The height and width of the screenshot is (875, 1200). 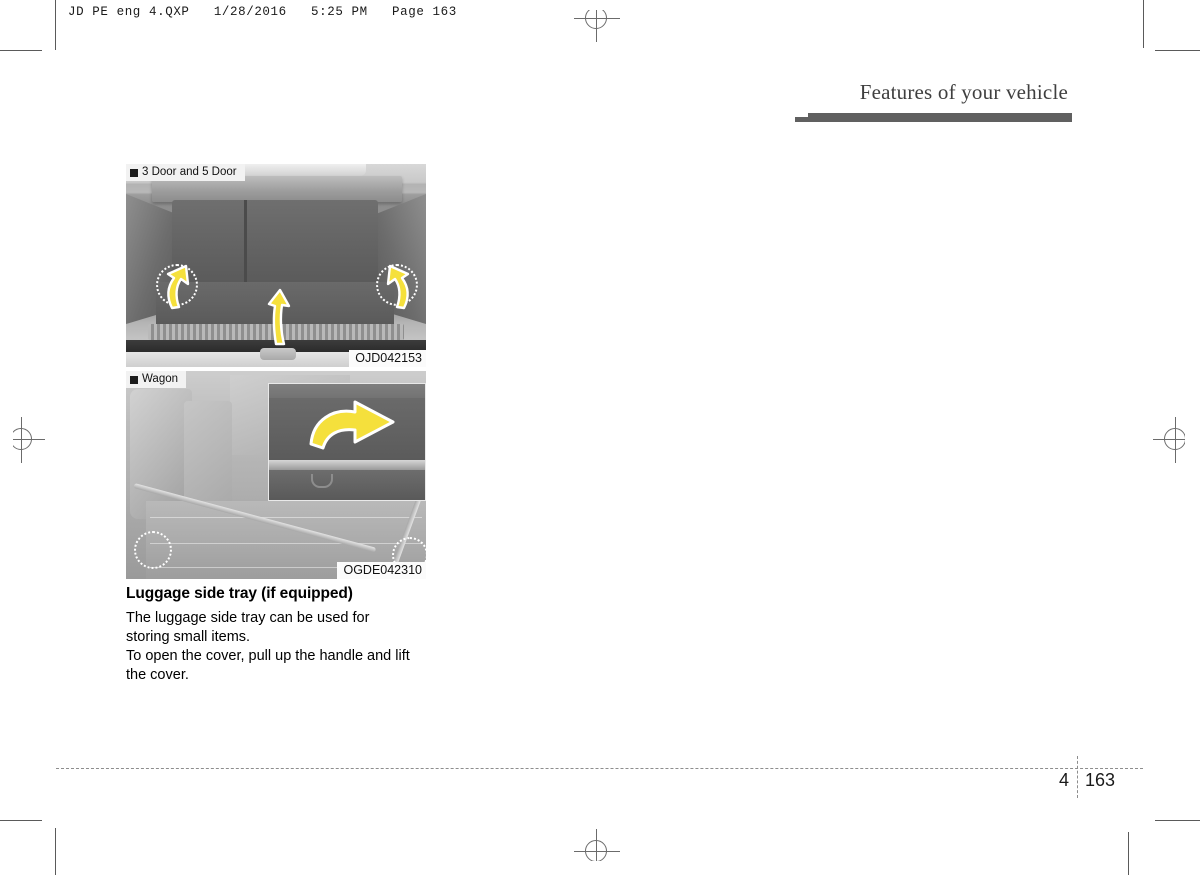 I want to click on title-bar-tail, so click(x=801, y=119).